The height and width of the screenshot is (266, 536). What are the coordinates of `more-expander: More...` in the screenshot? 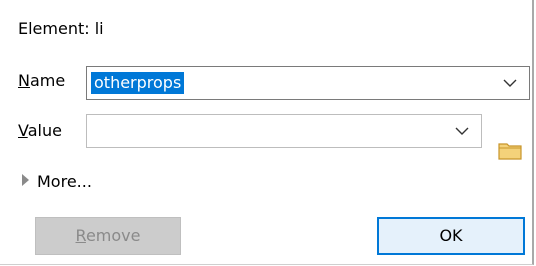 It's located at (57, 181).